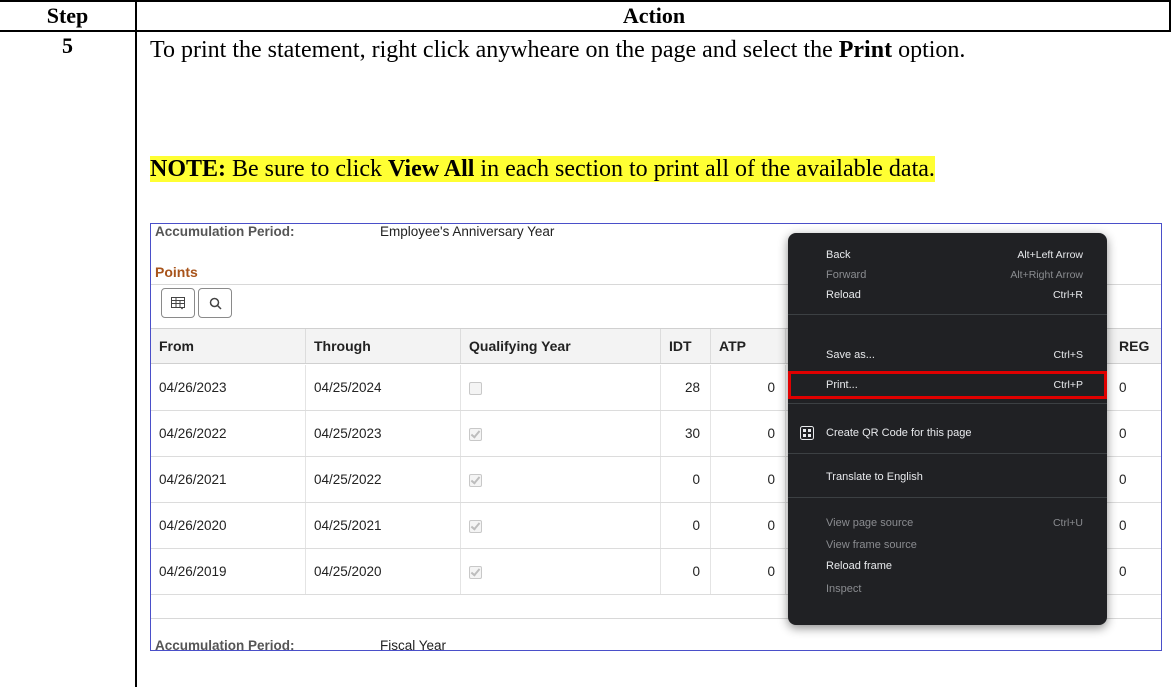  What do you see at coordinates (228, 571) in the screenshot?
I see `cell-from: 04/26/2019` at bounding box center [228, 571].